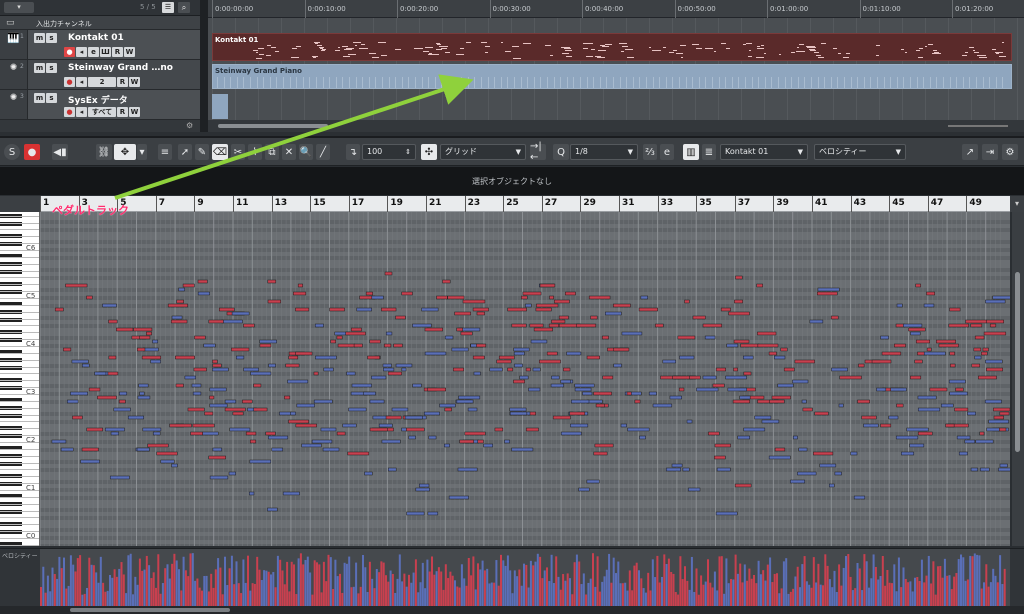 The height and width of the screenshot is (614, 1024). I want to click on io-channel-row: ▭ 入出力チャンネル, so click(100, 23).